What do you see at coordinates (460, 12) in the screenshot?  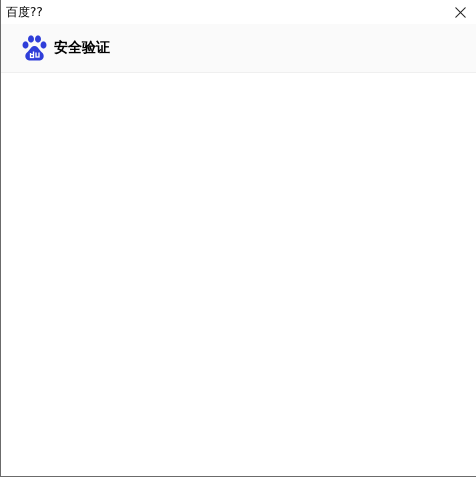 I see `close-icon` at bounding box center [460, 12].